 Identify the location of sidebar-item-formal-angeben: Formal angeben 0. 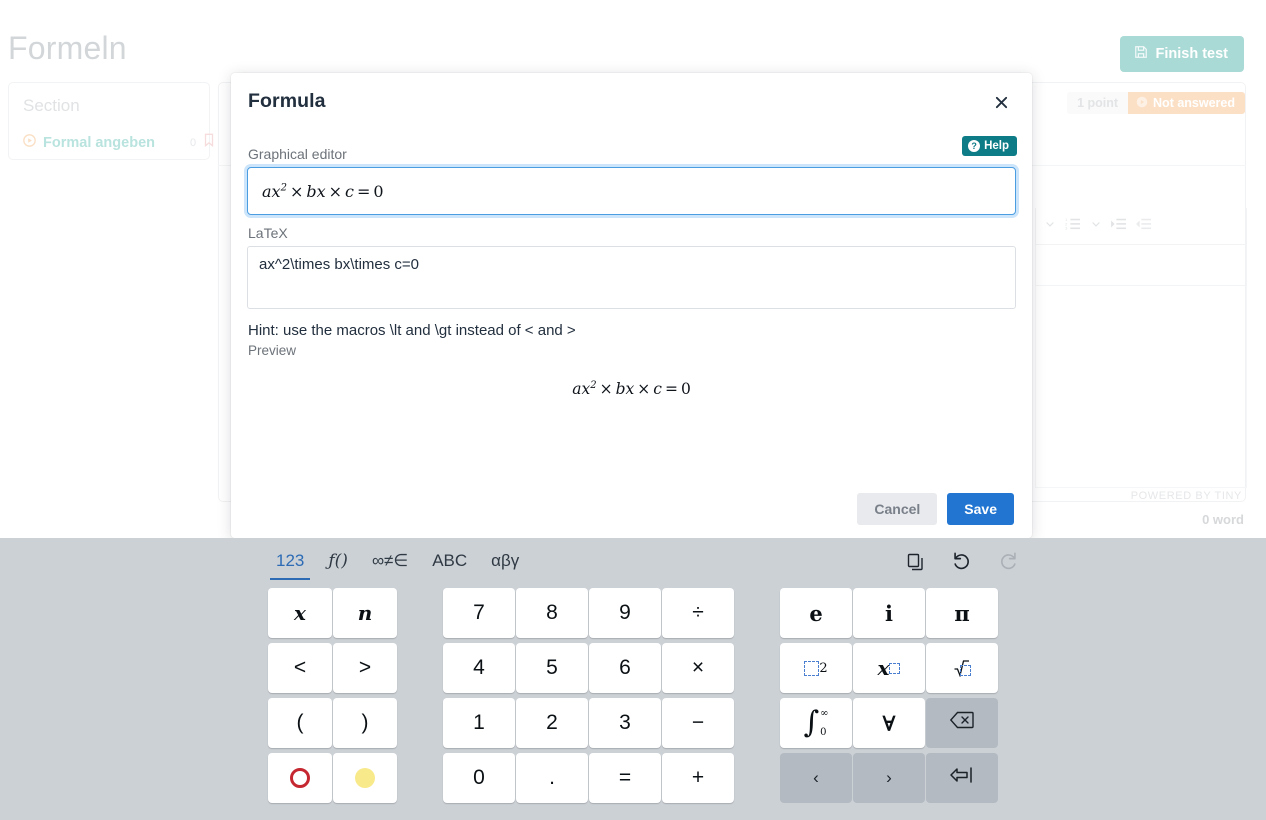
(118, 142).